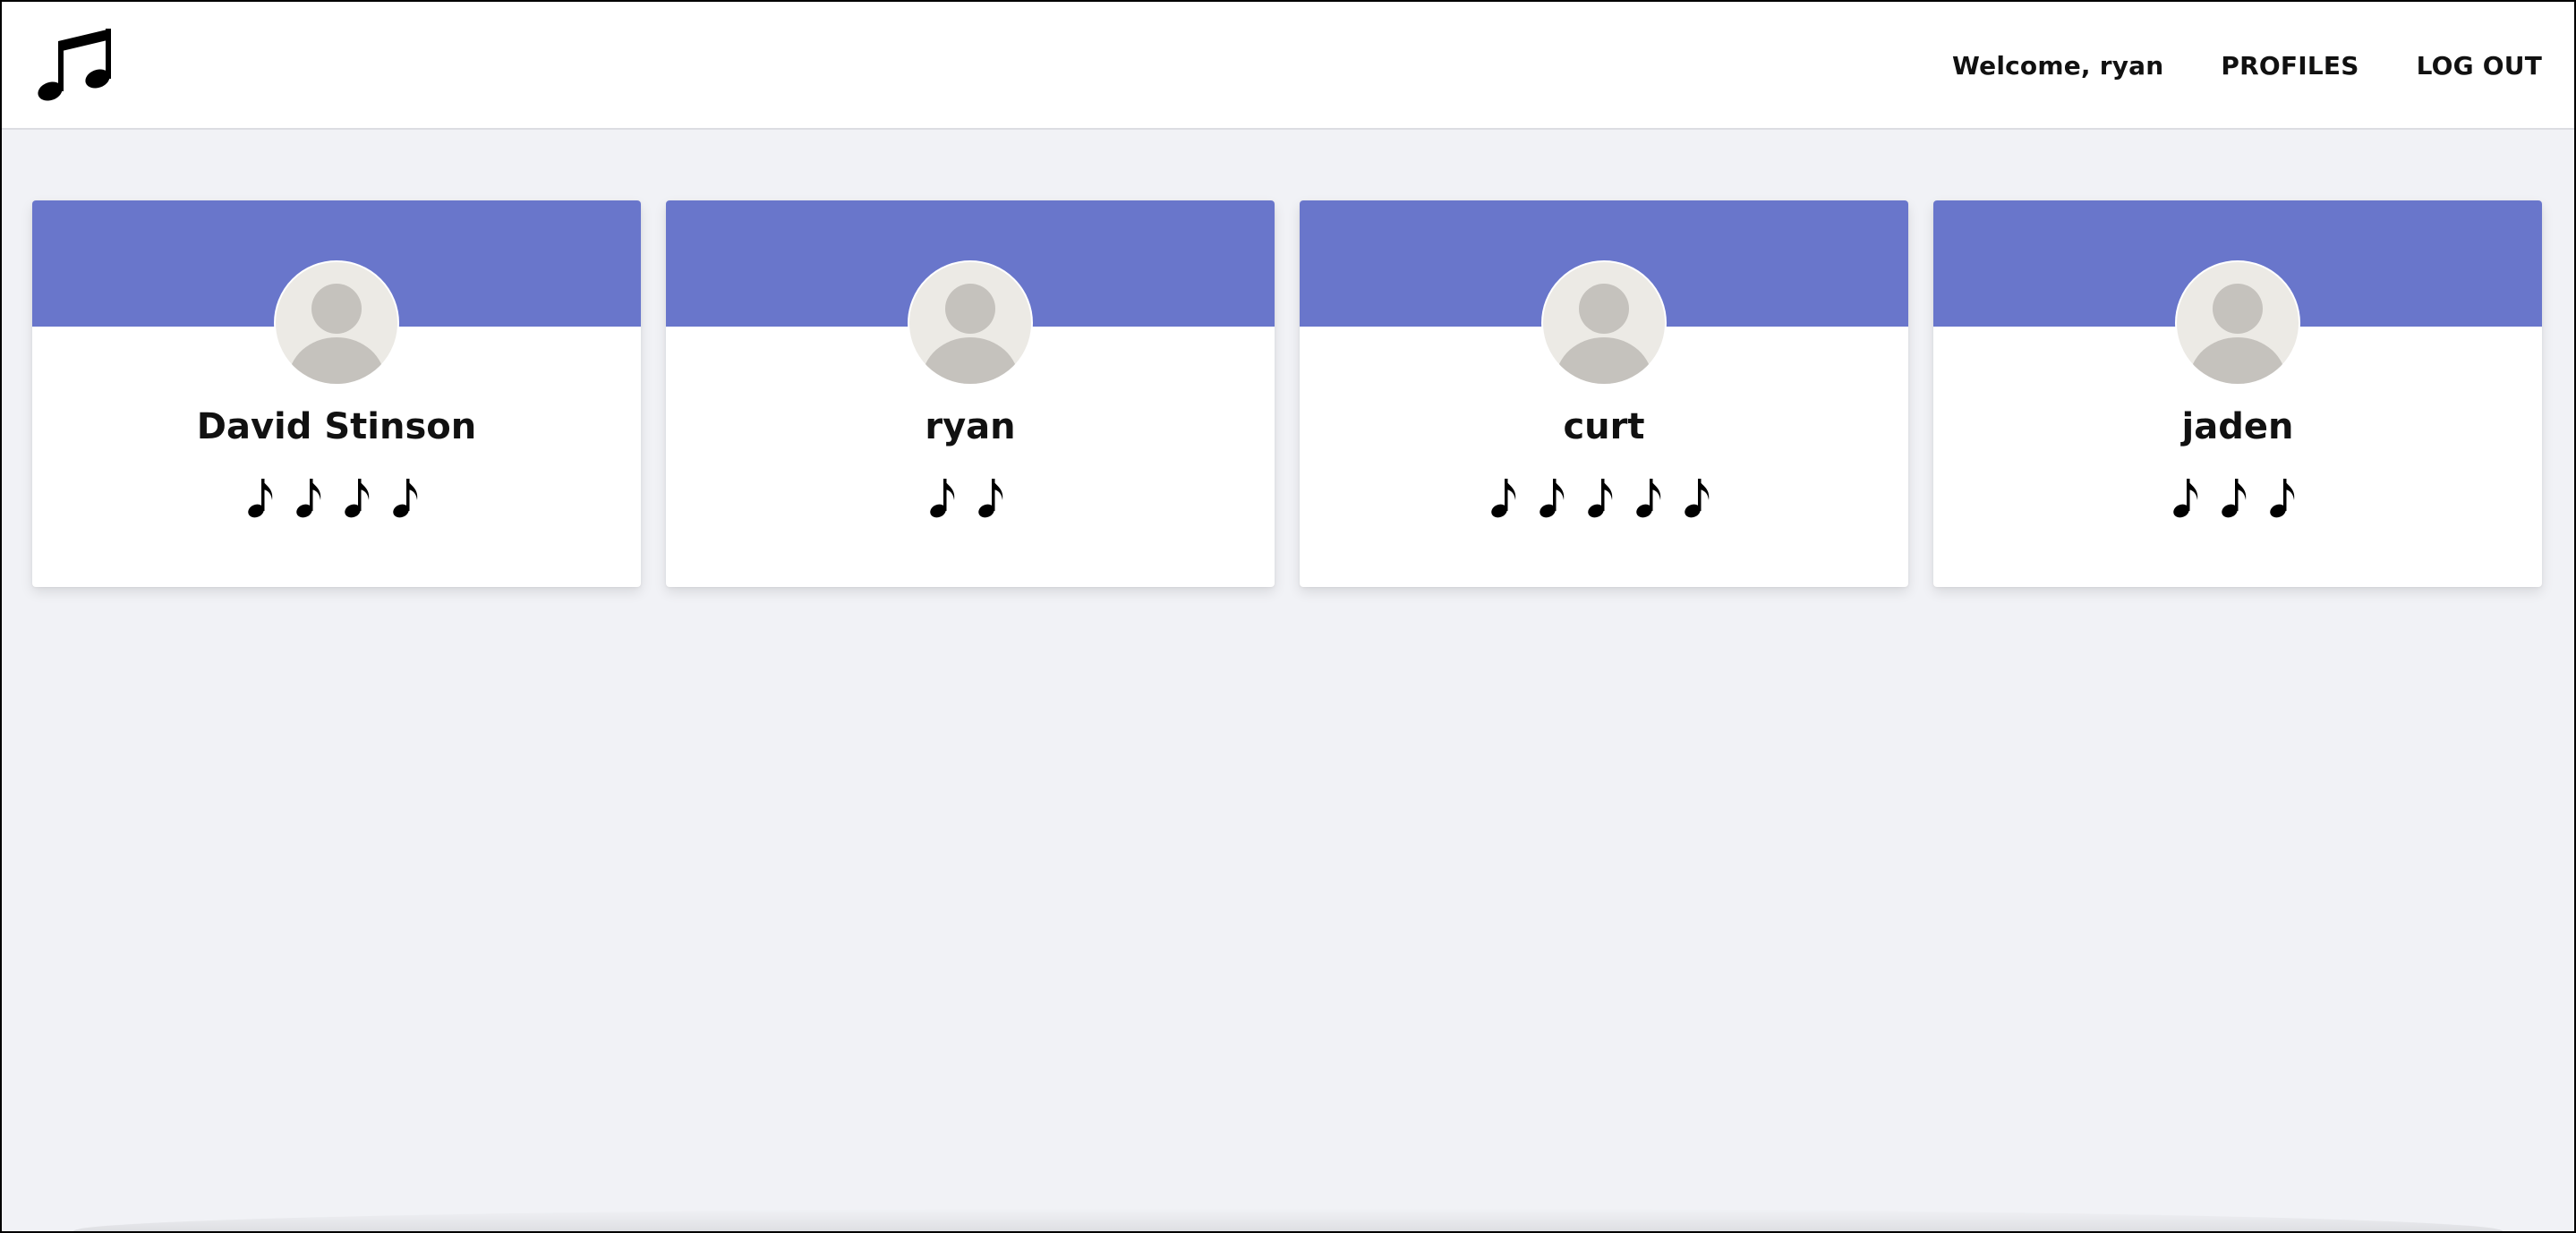 This screenshot has height=1233, width=2576. I want to click on profile-card: curt, so click(1604, 393).